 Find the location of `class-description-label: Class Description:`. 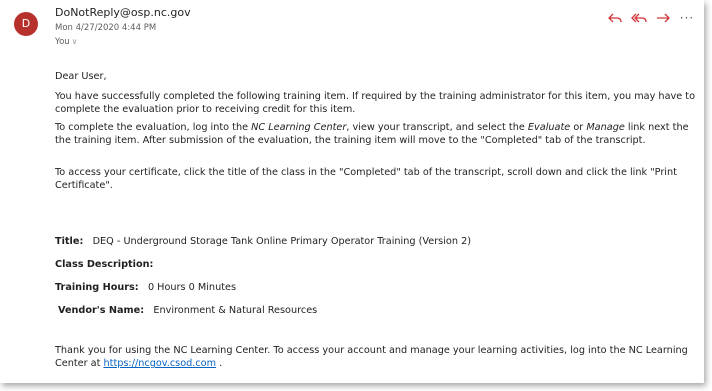

class-description-label: Class Description: is located at coordinates (104, 264).